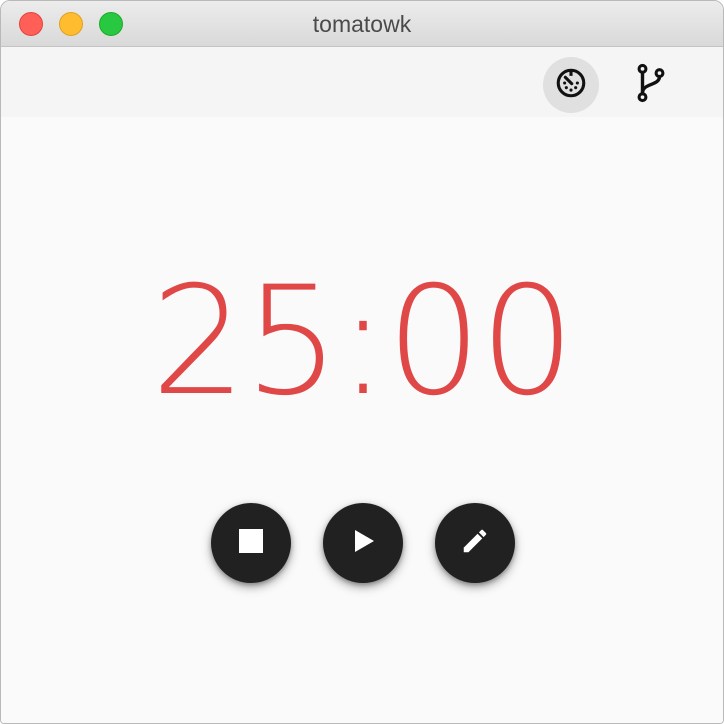  Describe the element at coordinates (362, 342) in the screenshot. I see `timer-display: 25:00` at that location.